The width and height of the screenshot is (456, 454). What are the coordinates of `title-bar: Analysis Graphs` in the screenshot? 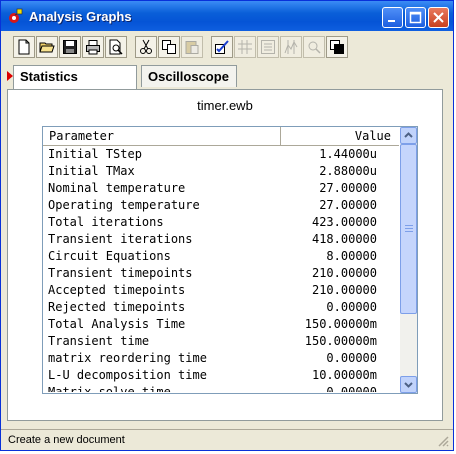 It's located at (227, 16).